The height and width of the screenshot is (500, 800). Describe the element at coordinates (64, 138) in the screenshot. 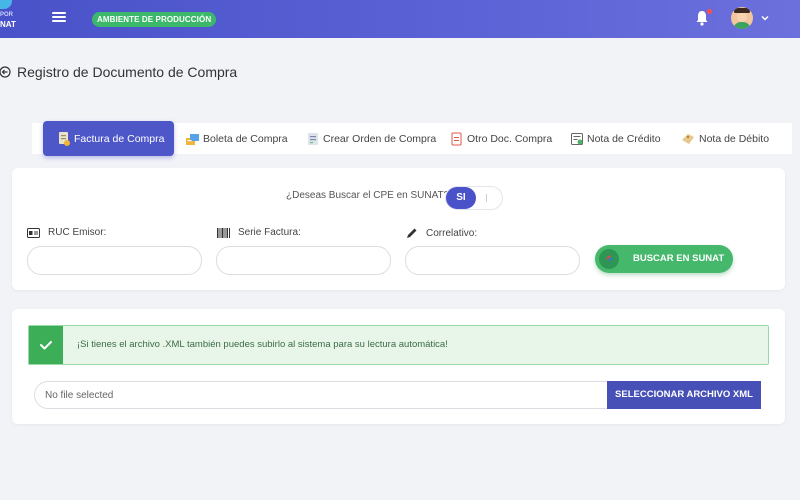

I see `invoice-icon` at that location.